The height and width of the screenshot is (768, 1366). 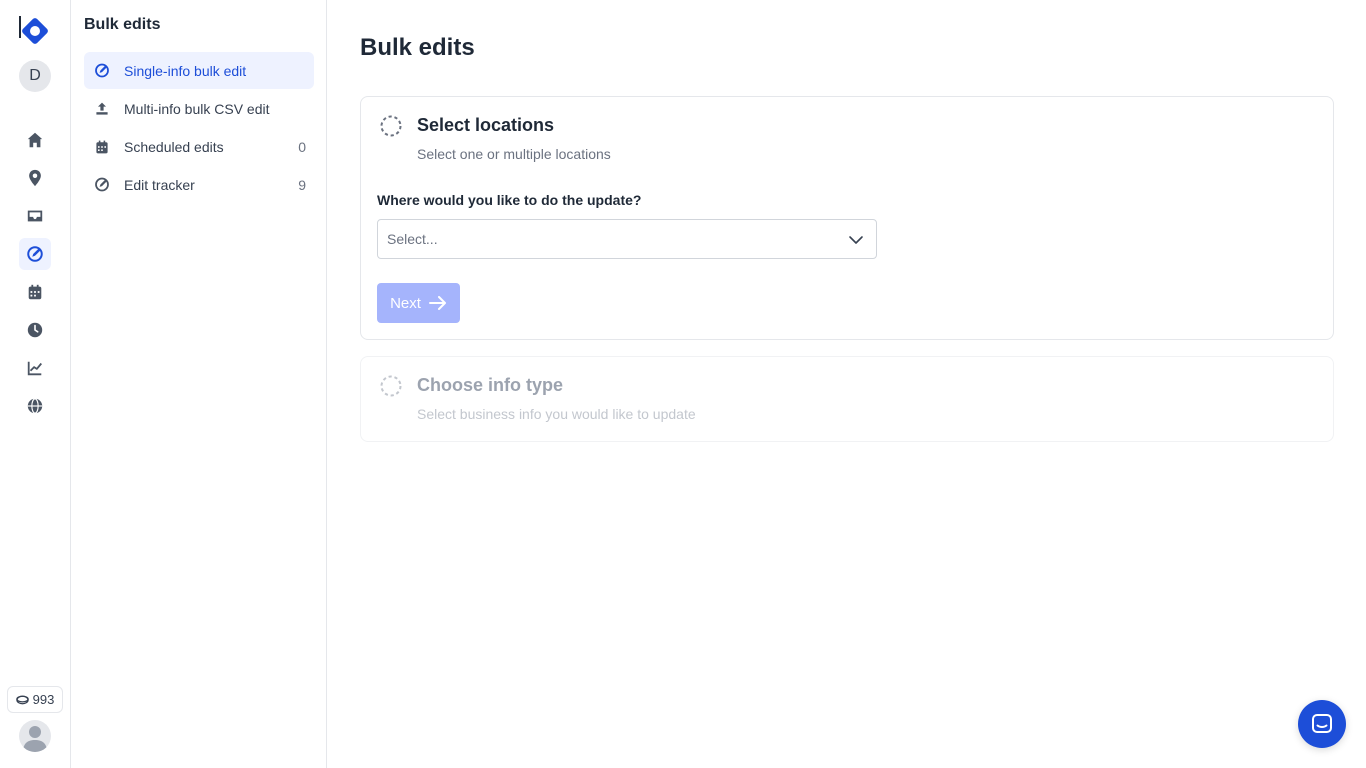 I want to click on sidebar-item-single-info-bulk-edit: Single-info bulk edit, so click(x=199, y=70).